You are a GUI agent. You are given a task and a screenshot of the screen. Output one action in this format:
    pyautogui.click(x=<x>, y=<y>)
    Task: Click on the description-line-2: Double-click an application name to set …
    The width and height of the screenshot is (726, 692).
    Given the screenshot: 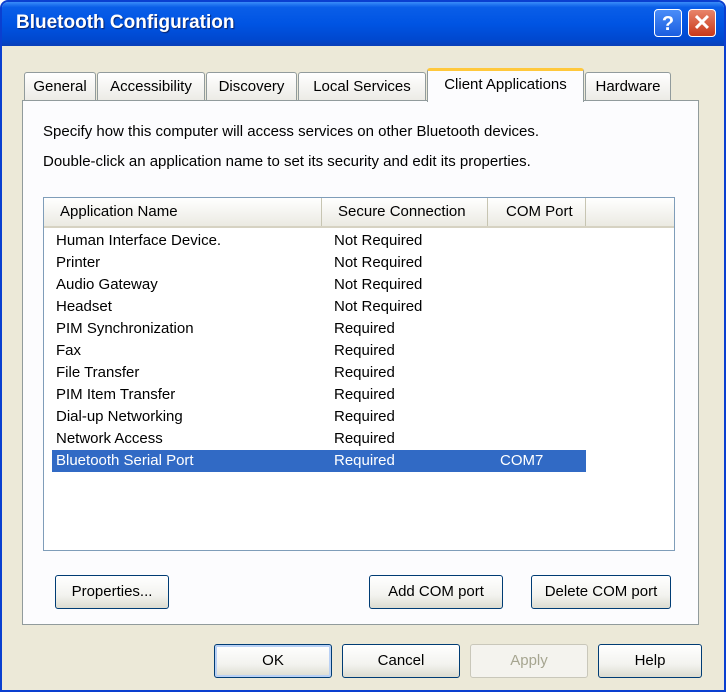 What is the action you would take?
    pyautogui.click(x=287, y=161)
    